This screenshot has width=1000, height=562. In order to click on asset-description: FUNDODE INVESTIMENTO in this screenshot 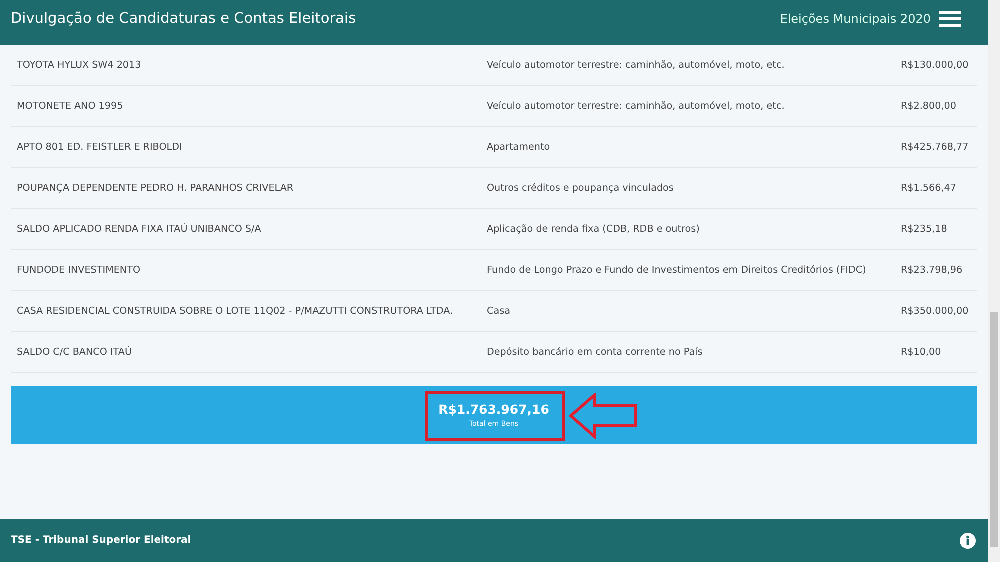, I will do `click(79, 270)`.